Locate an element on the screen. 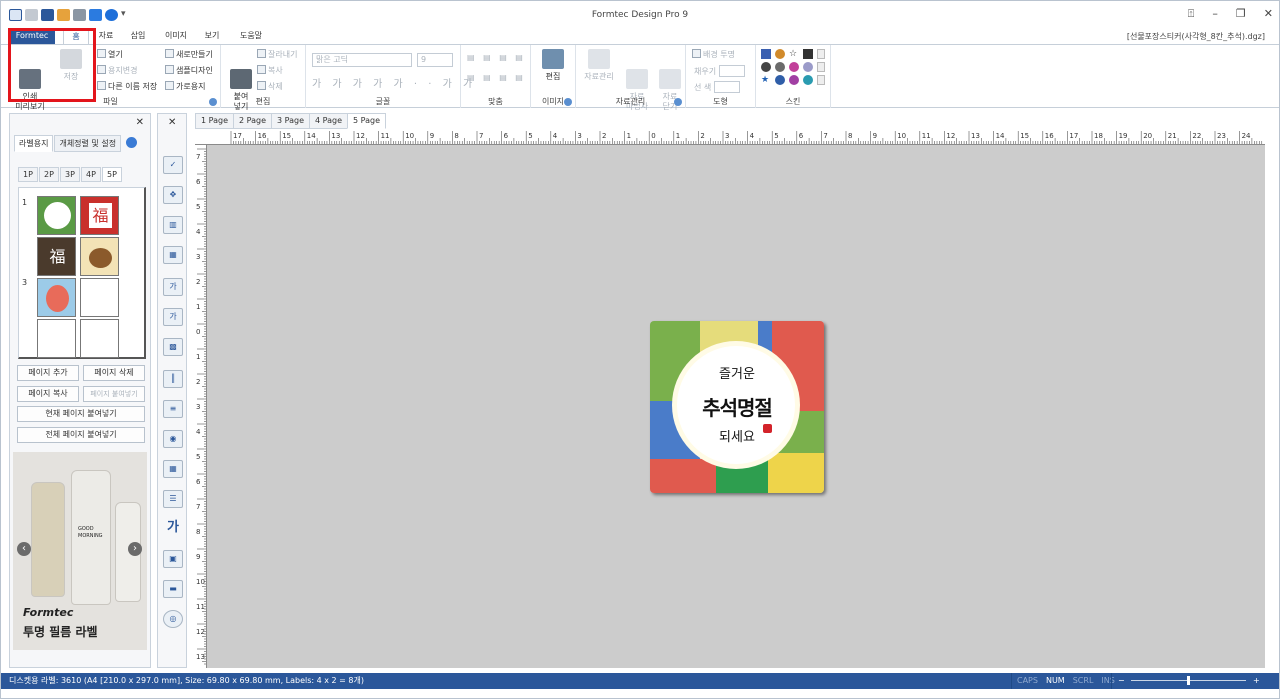 The image size is (1280, 699). zoom-out-button: − is located at coordinates (1121, 681).